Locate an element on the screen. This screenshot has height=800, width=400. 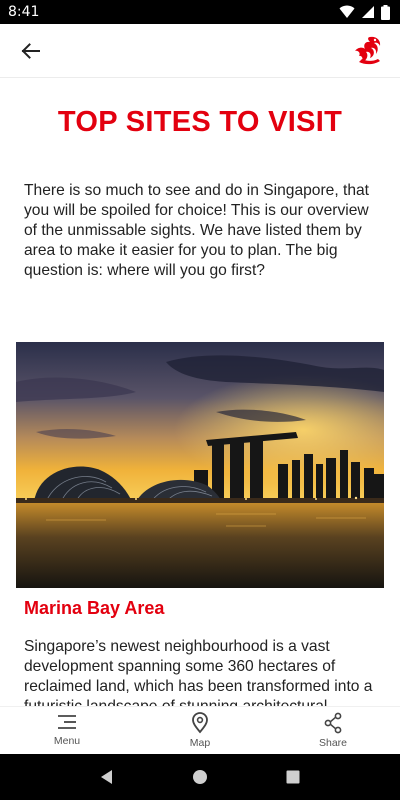
nav-map-label: Map is located at coordinates (200, 743).